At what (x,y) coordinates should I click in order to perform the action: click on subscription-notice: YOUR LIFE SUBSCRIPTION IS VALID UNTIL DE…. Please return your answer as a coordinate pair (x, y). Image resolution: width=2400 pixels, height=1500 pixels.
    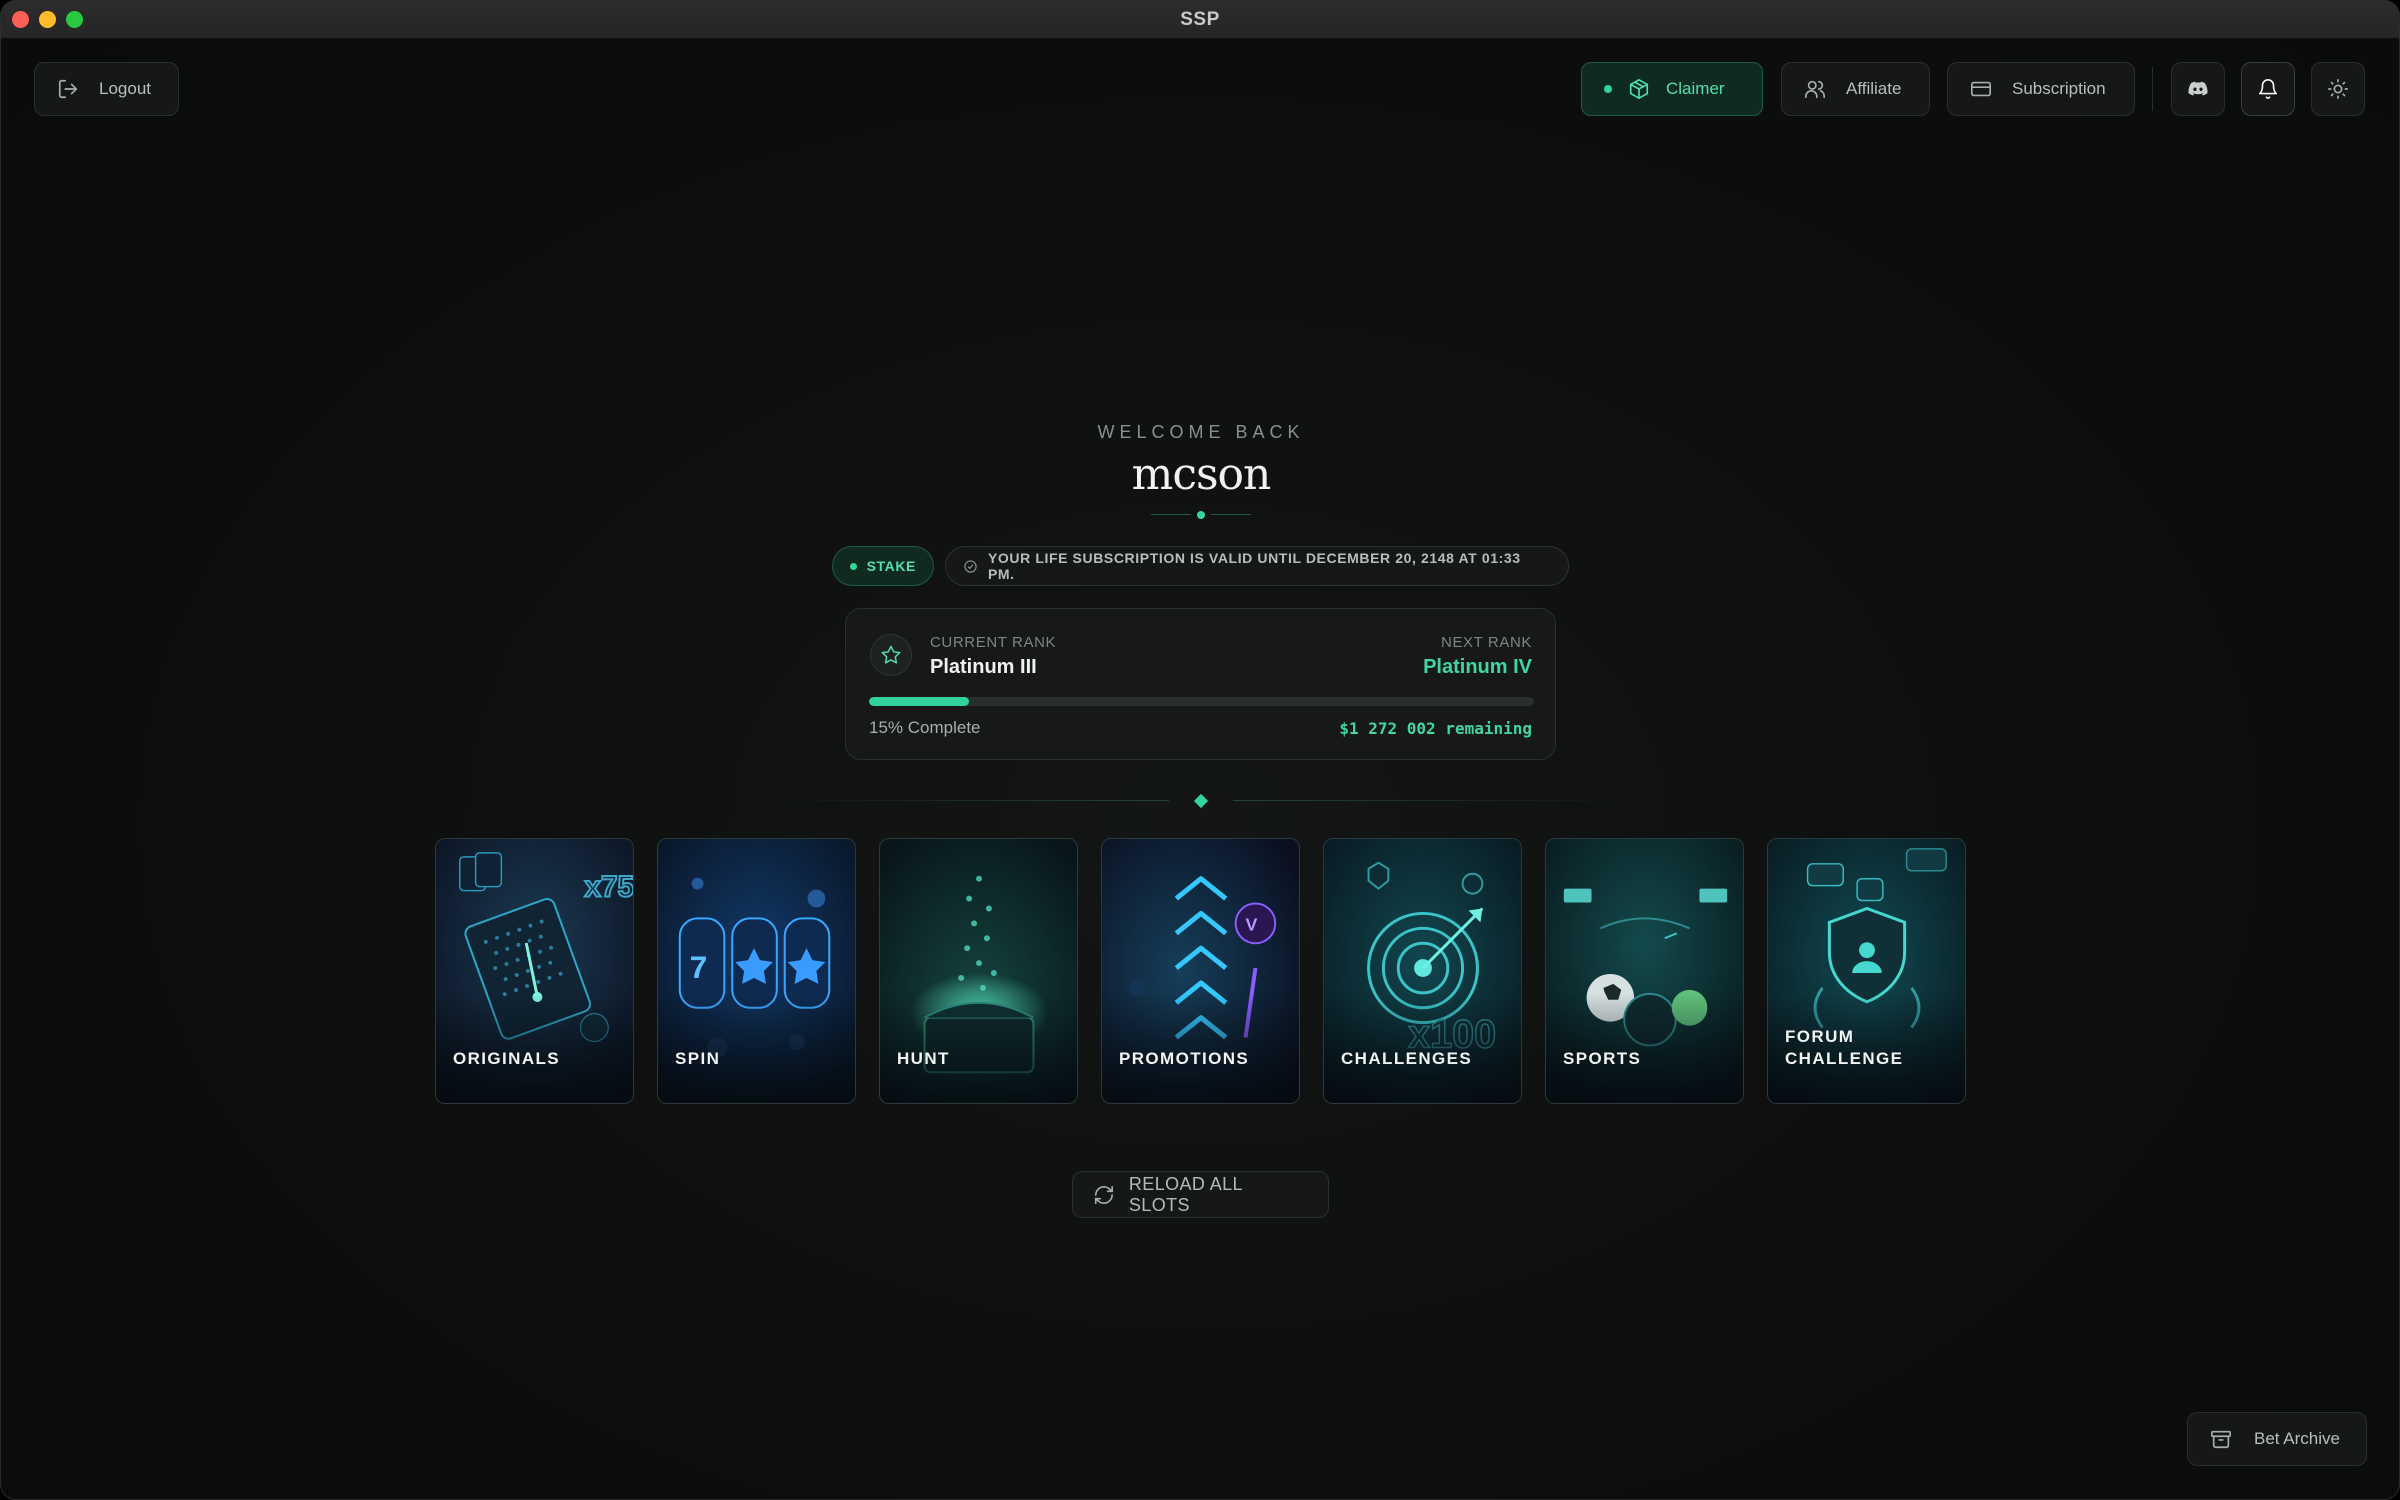
    Looking at the image, I should click on (1254, 566).